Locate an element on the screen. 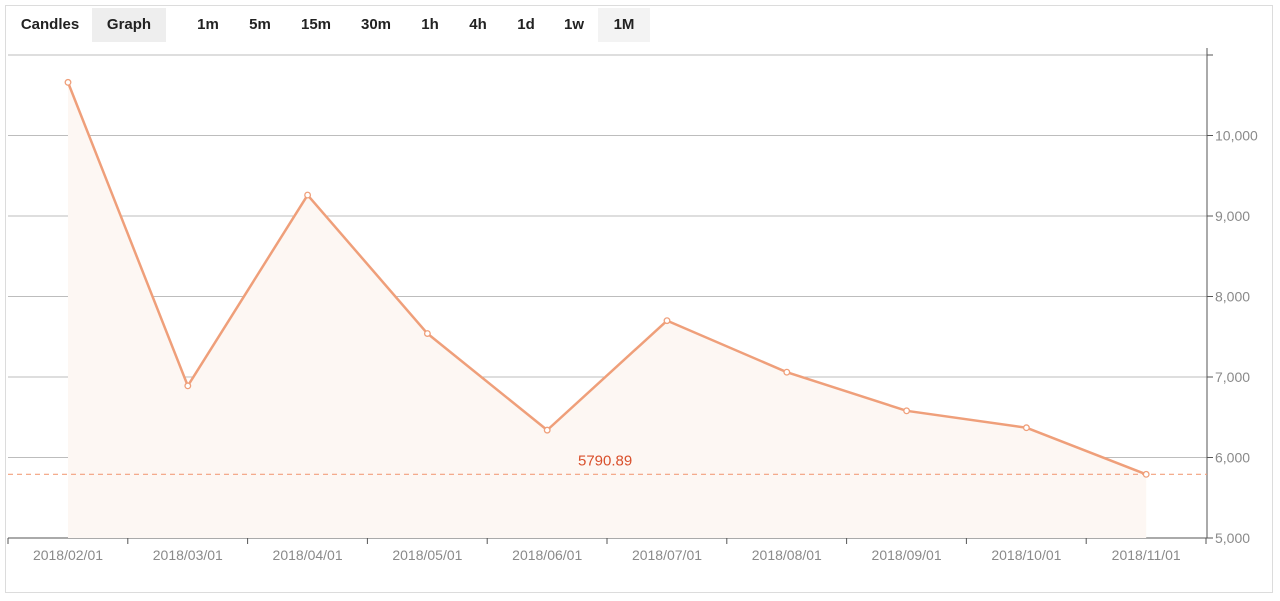 This screenshot has height=601, width=1280. x-tick-label: 2018/09/01 is located at coordinates (907, 555).